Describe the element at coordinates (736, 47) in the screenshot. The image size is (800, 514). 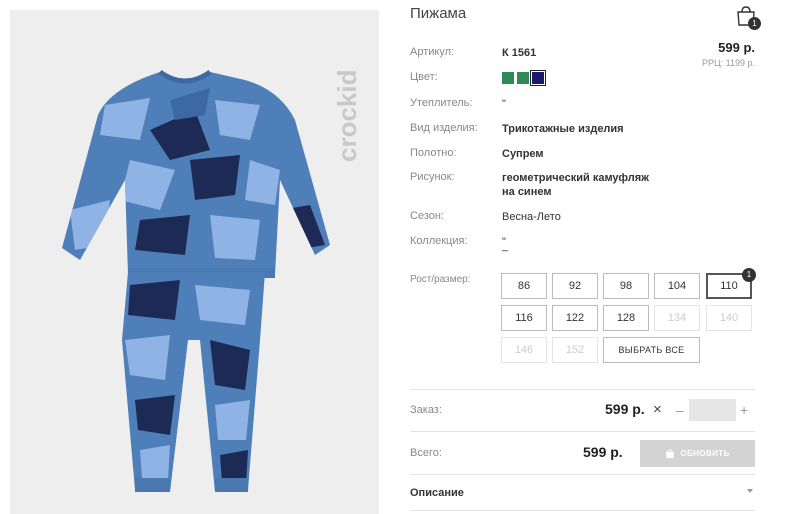
I see `price-current: 599 р.` at that location.